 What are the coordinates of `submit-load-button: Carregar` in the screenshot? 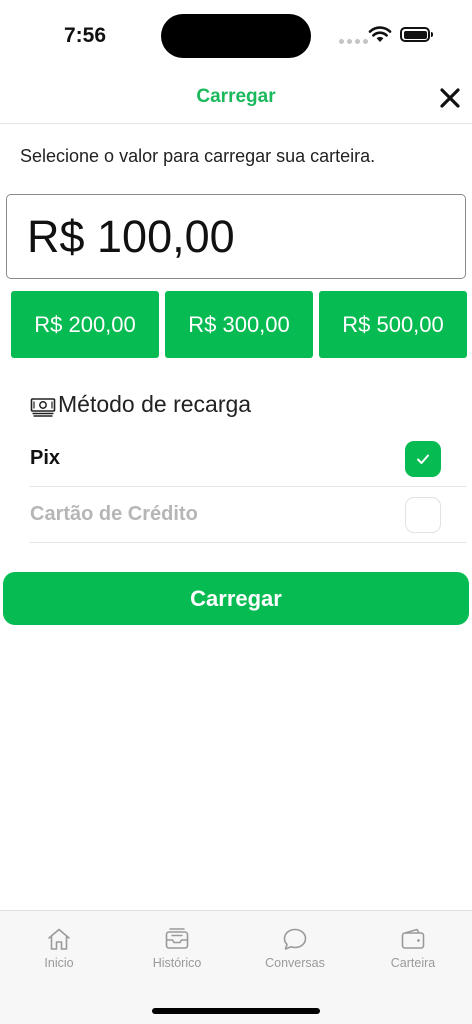 It's located at (236, 598).